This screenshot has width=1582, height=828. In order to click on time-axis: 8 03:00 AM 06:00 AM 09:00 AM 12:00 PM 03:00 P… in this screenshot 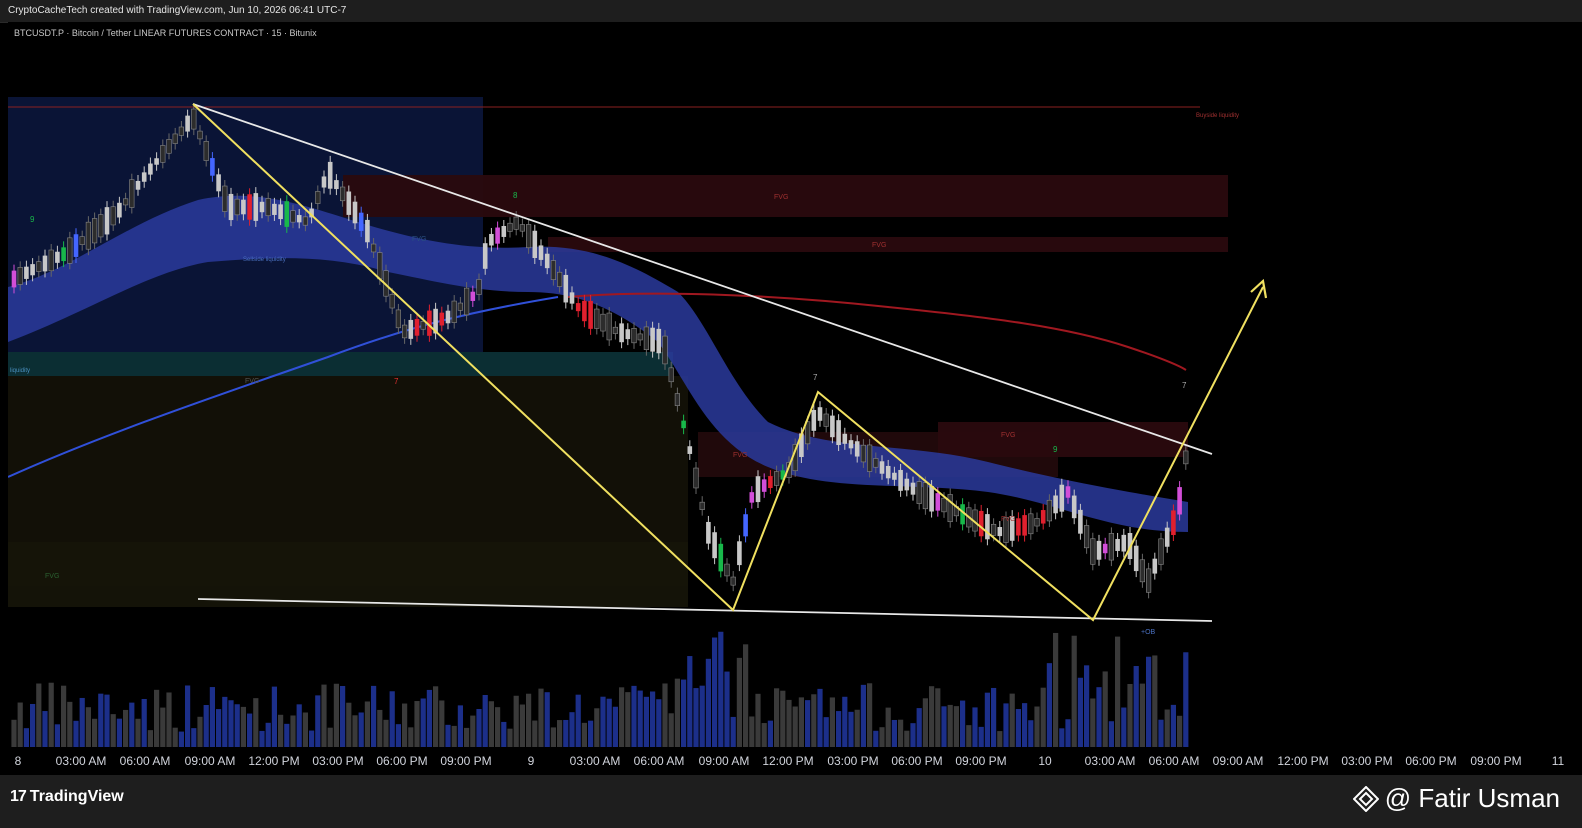, I will do `click(795, 762)`.